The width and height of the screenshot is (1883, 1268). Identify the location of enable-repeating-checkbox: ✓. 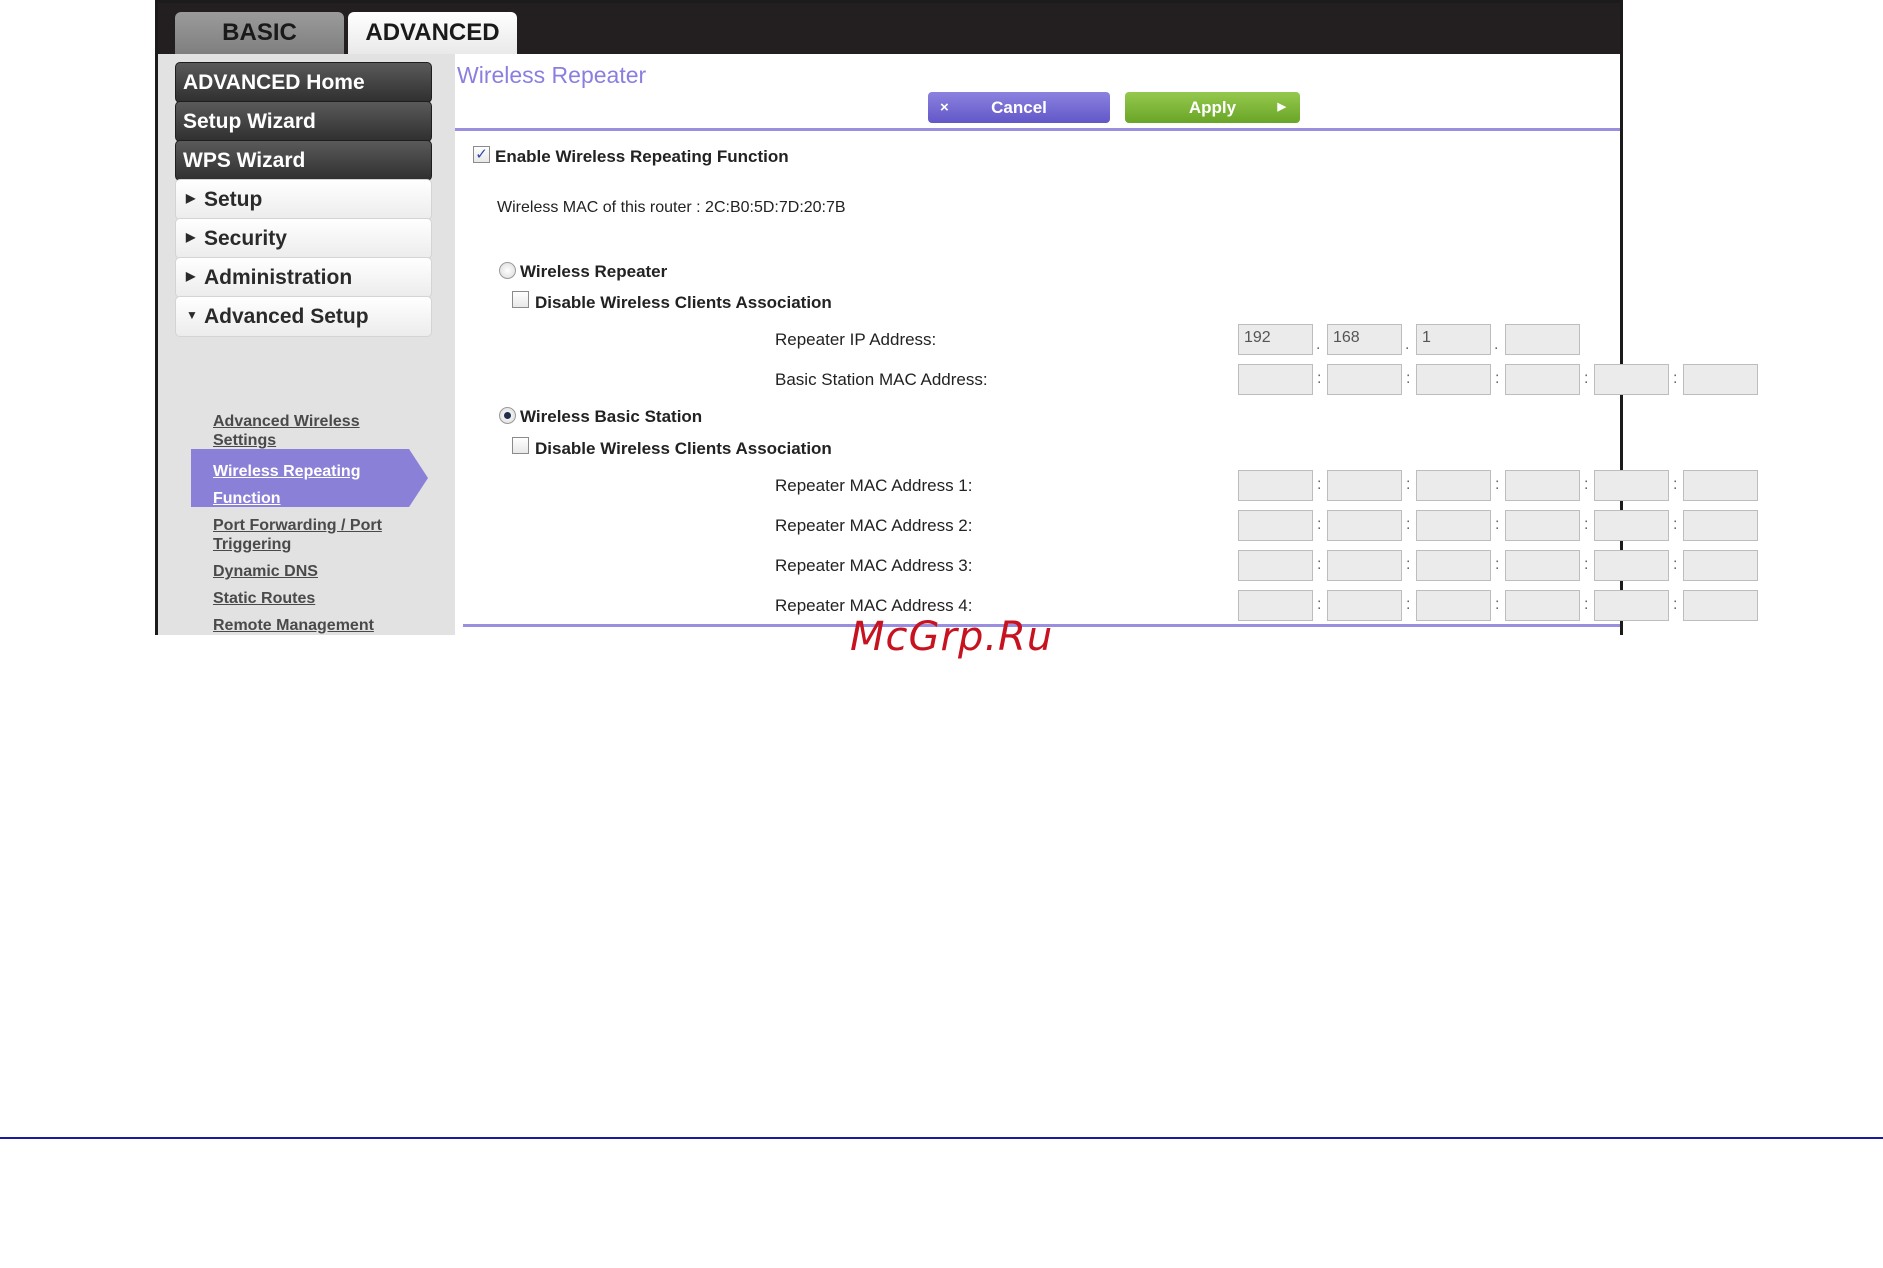
(481, 154).